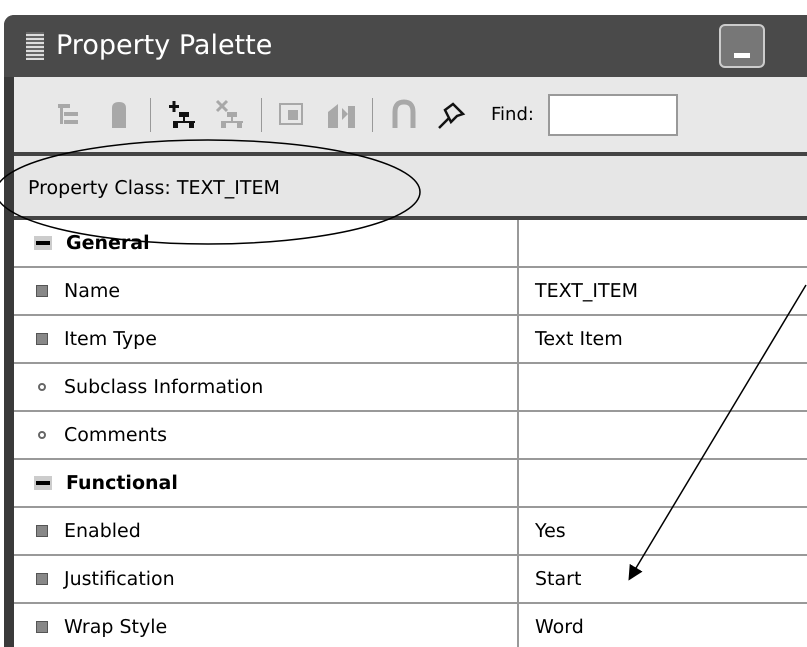 The height and width of the screenshot is (647, 807). Describe the element at coordinates (663, 531) in the screenshot. I see `property-value-cell: Yes` at that location.